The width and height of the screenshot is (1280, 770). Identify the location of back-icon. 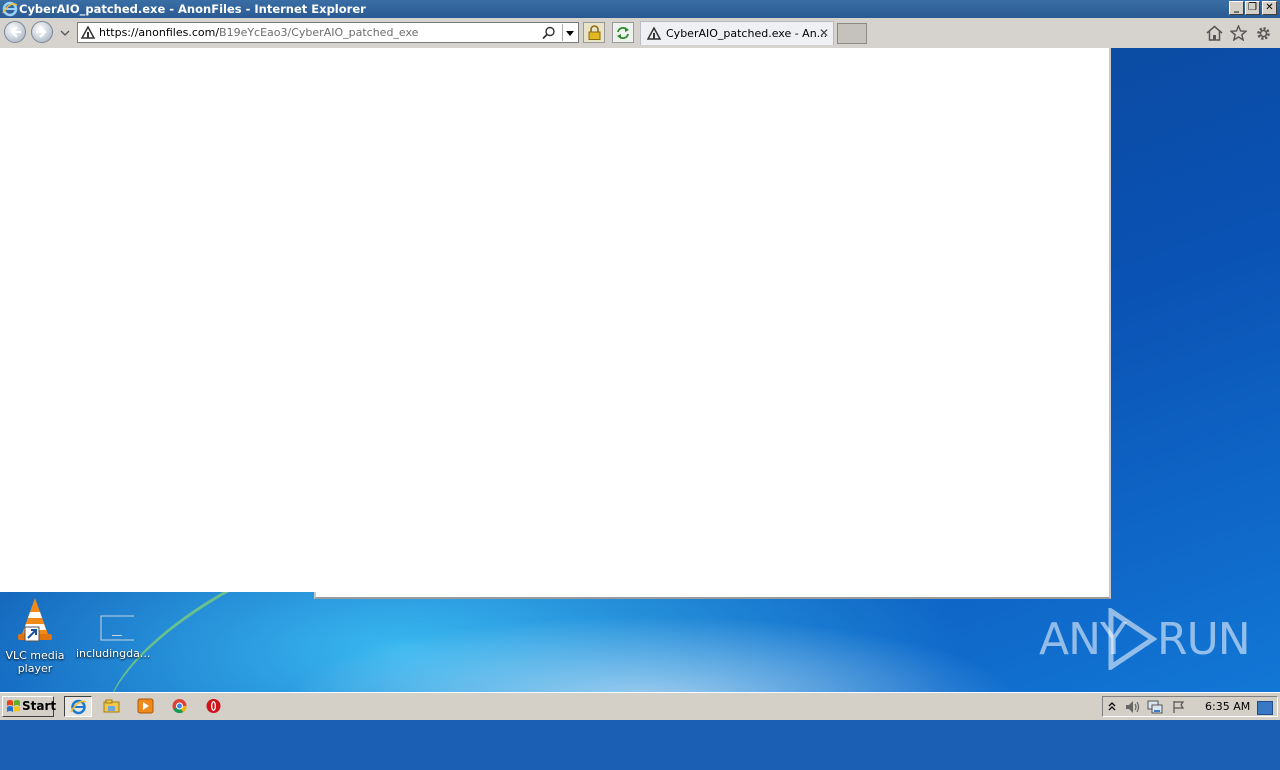
(15, 32).